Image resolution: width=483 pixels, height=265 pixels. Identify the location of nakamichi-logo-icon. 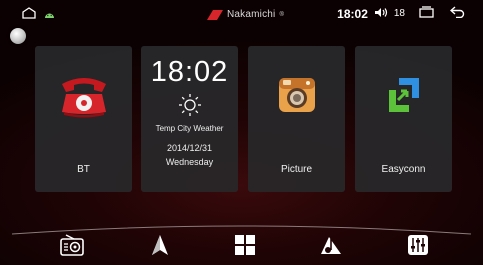
(215, 14).